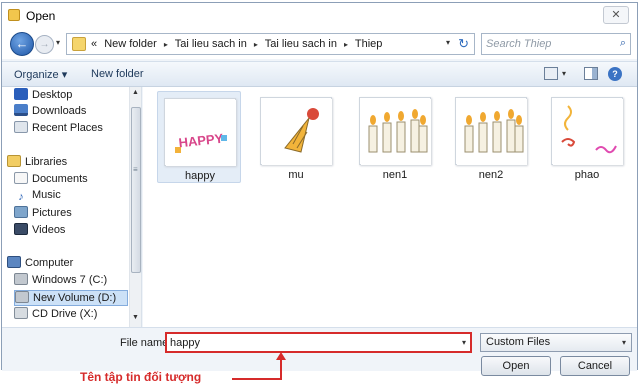 This screenshot has height=389, width=639. Describe the element at coordinates (310, 343) in the screenshot. I see `file-name-input` at that location.